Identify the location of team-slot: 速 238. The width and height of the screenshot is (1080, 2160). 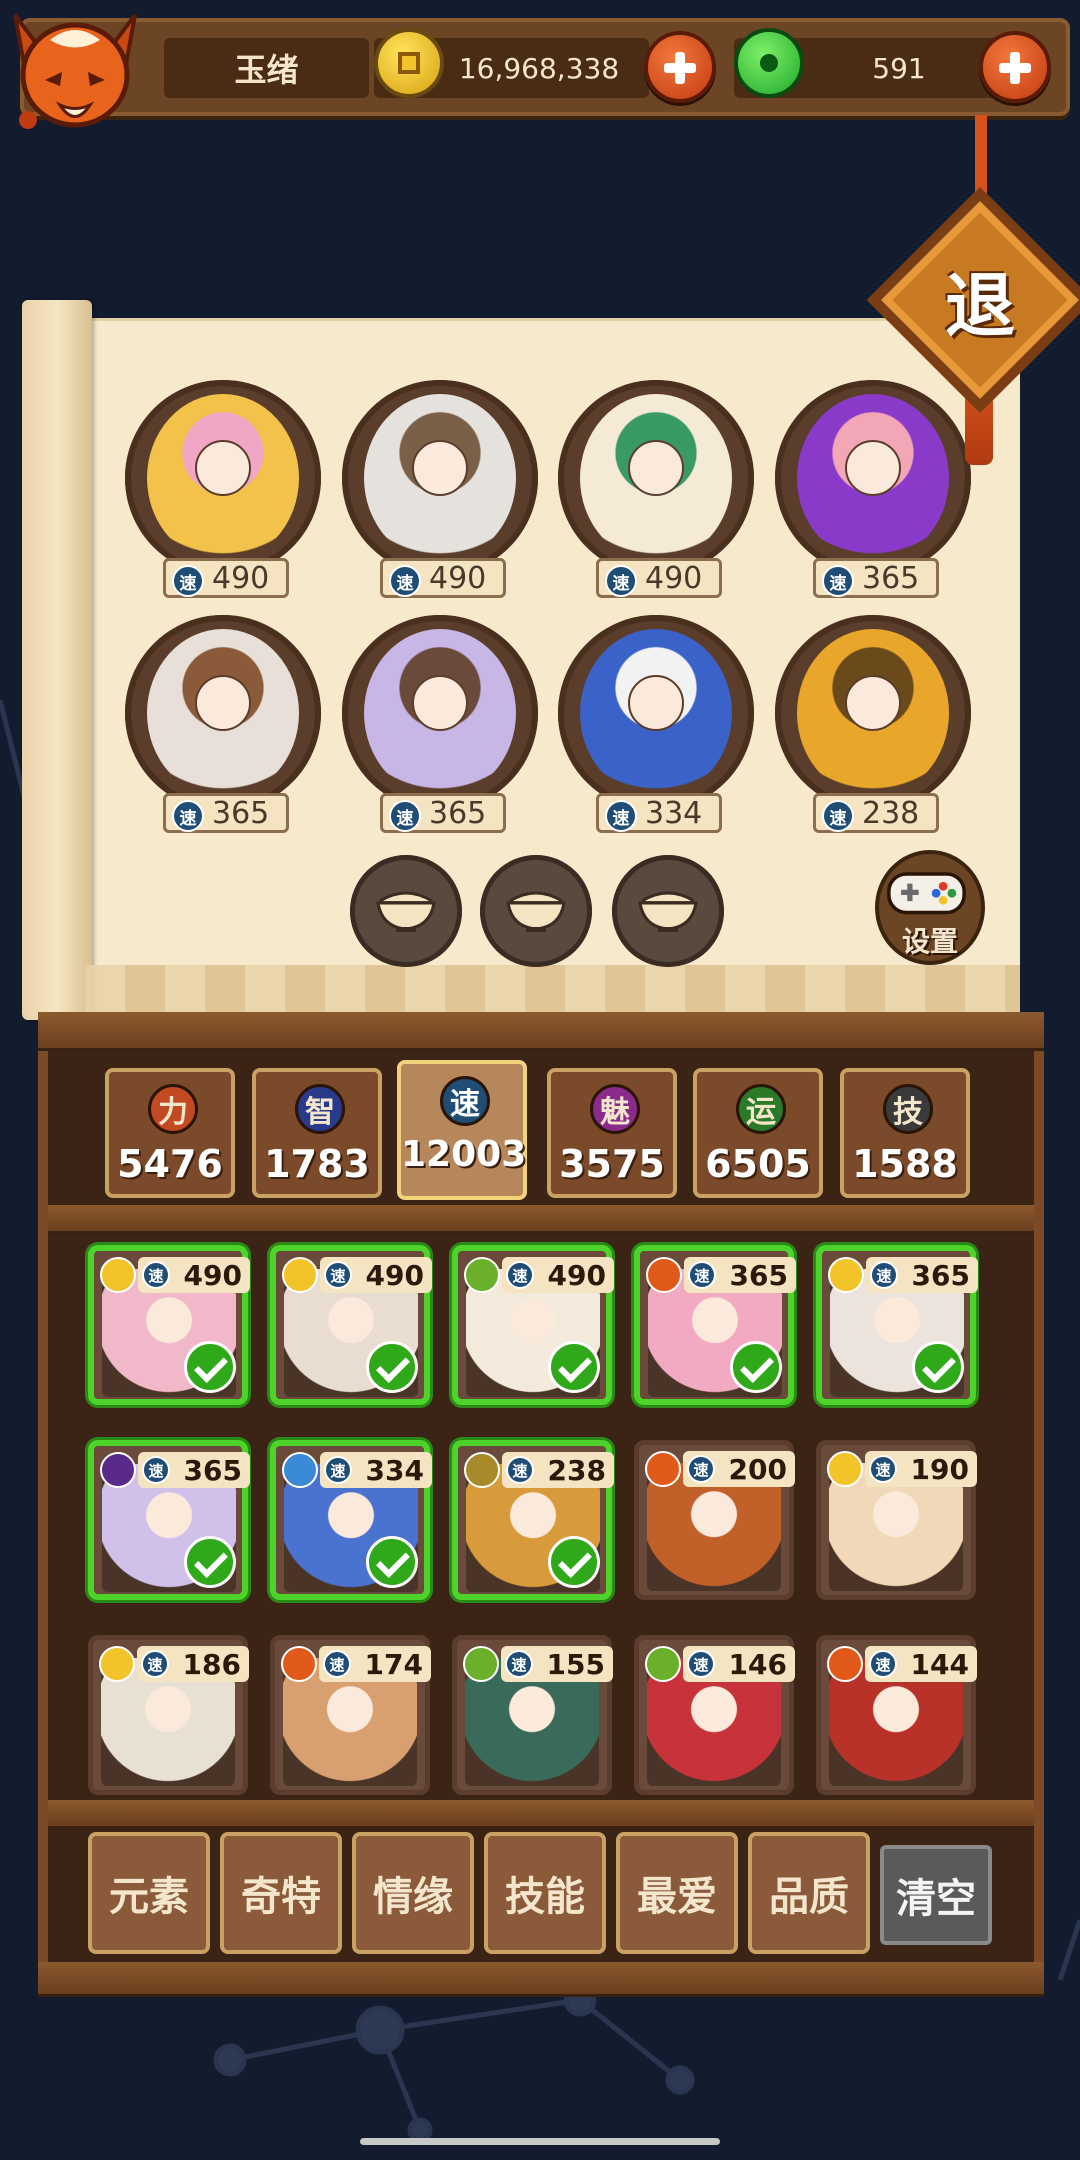
(875, 727).